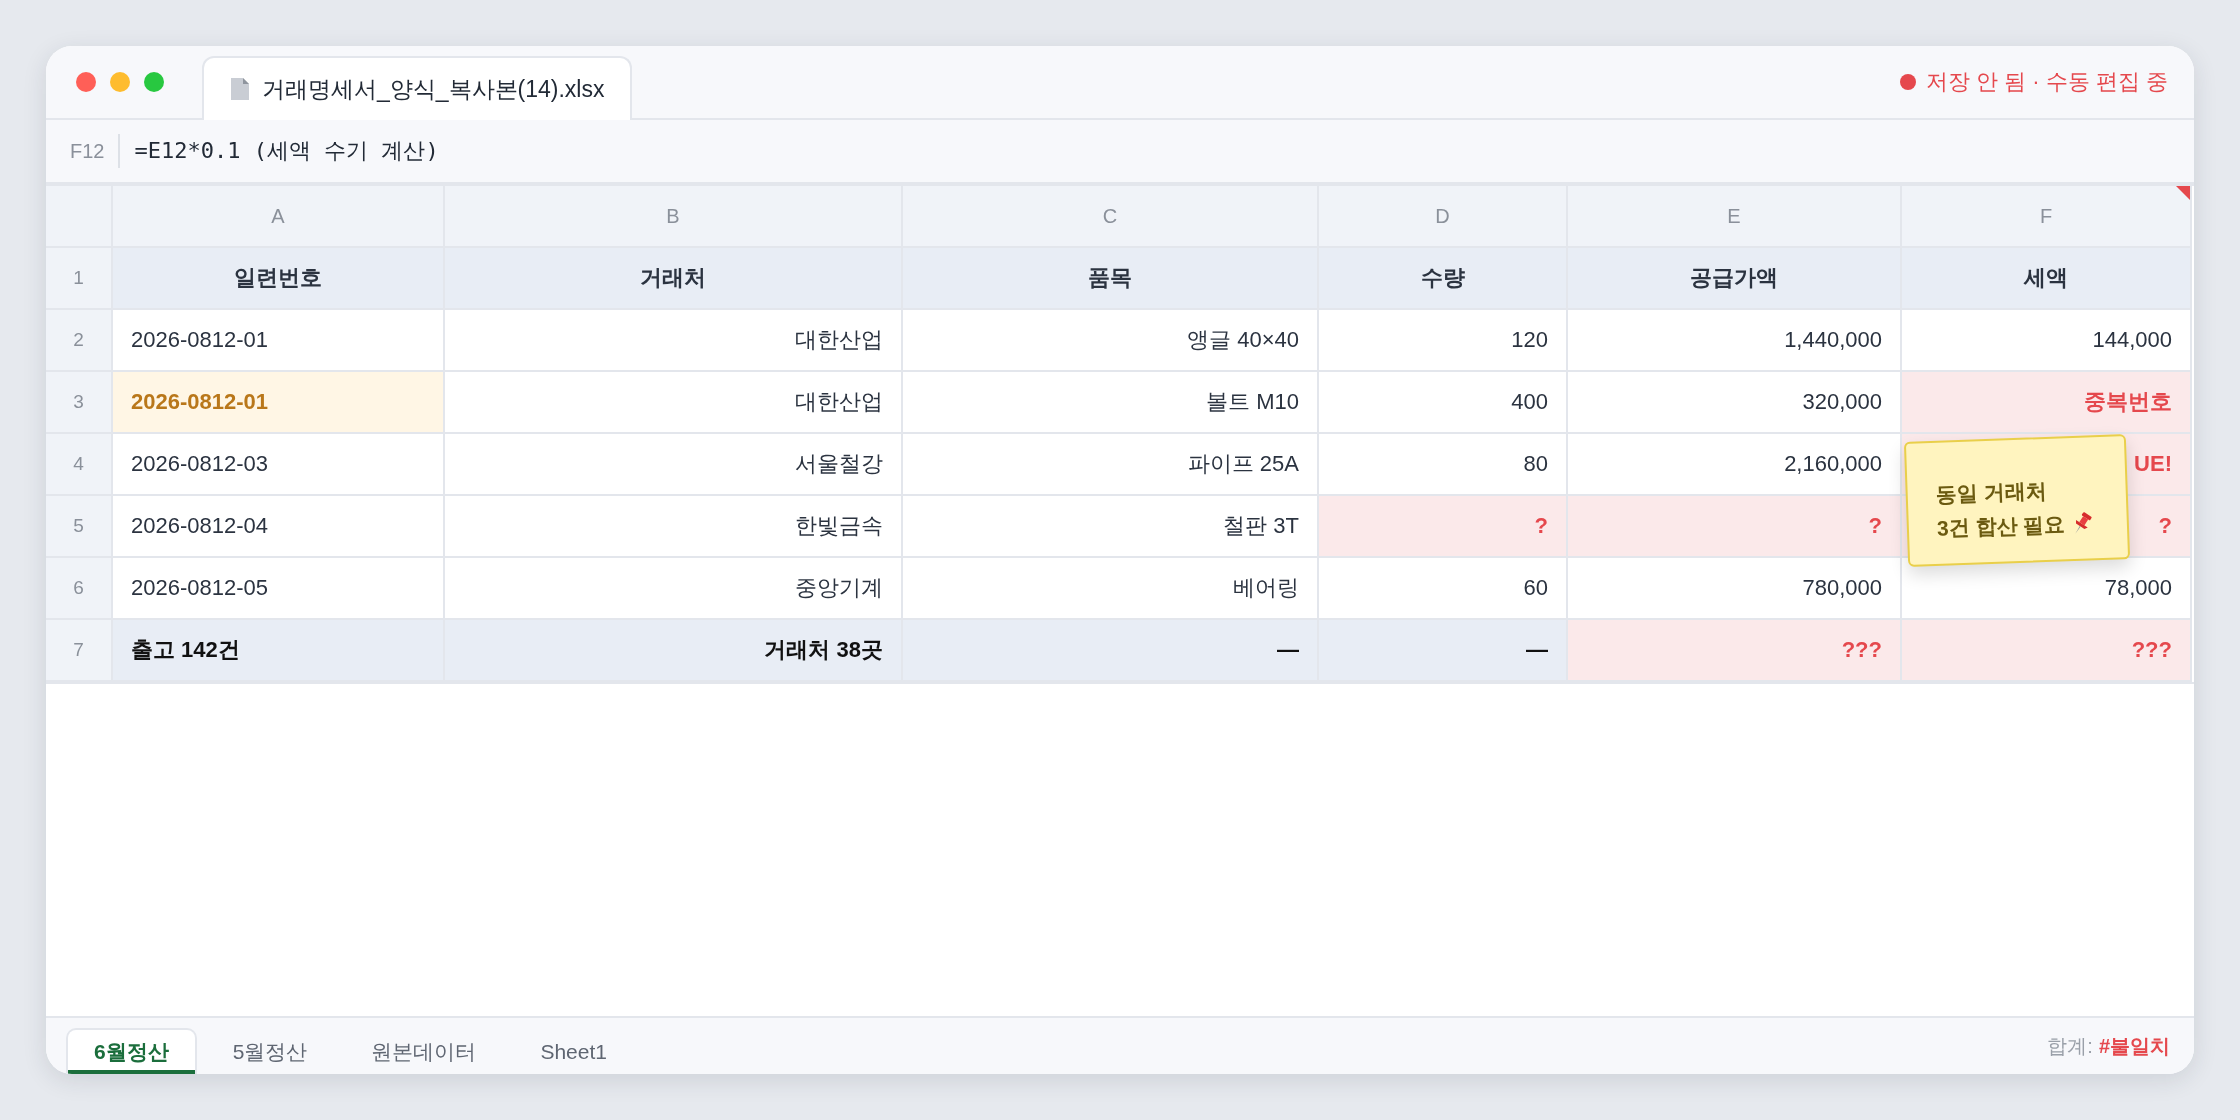  What do you see at coordinates (1908, 82) in the screenshot?
I see `unsaved-dot` at bounding box center [1908, 82].